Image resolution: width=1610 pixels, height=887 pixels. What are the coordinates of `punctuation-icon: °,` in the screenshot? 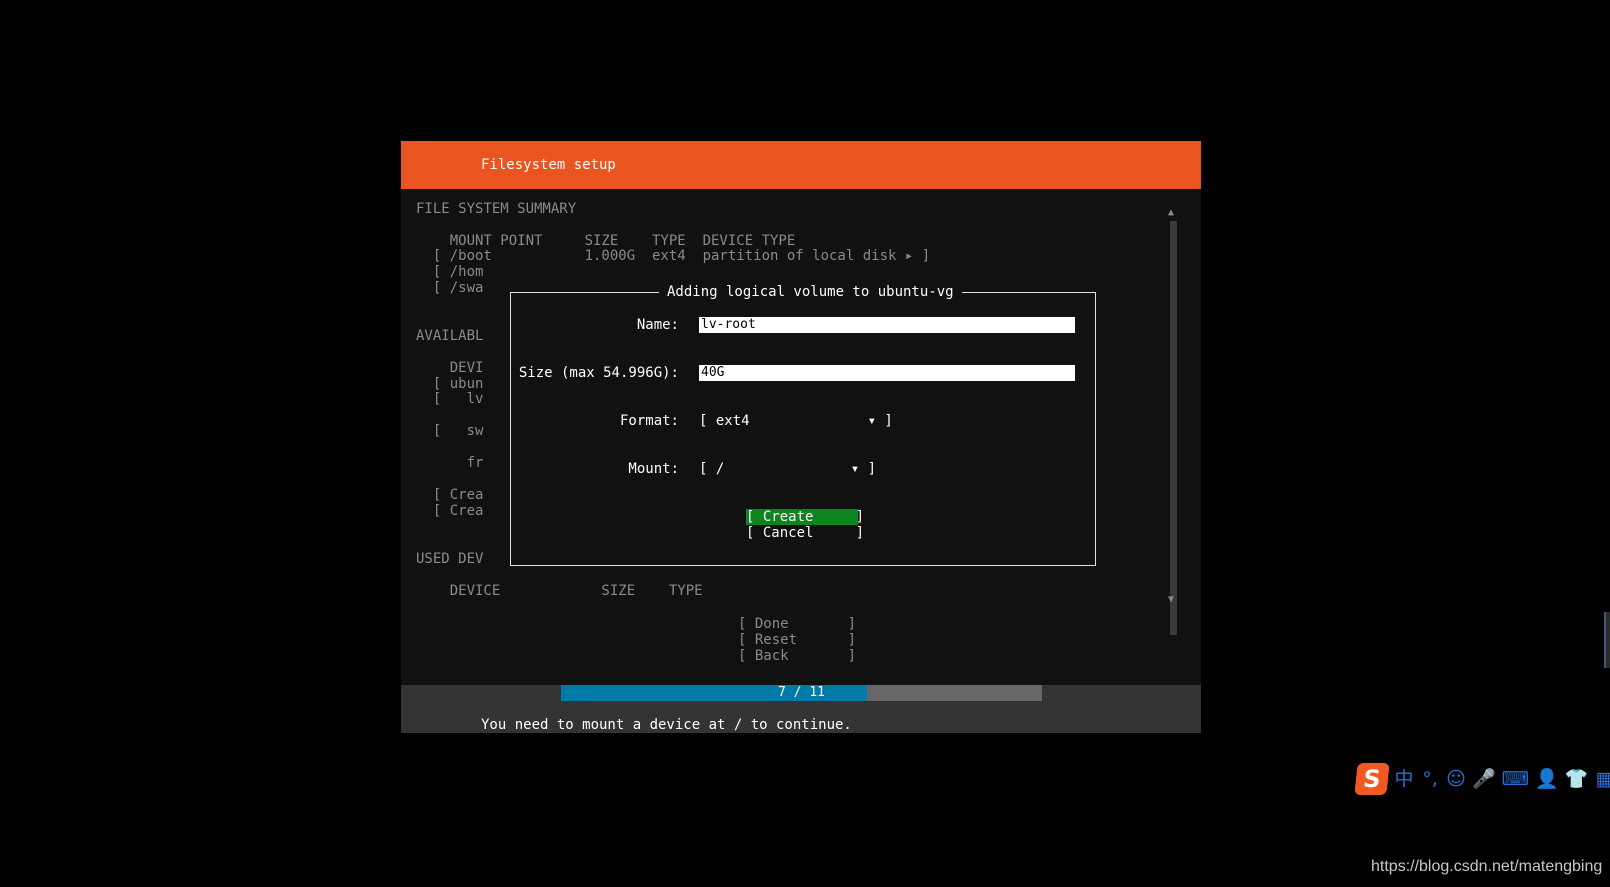 It's located at (1430, 779).